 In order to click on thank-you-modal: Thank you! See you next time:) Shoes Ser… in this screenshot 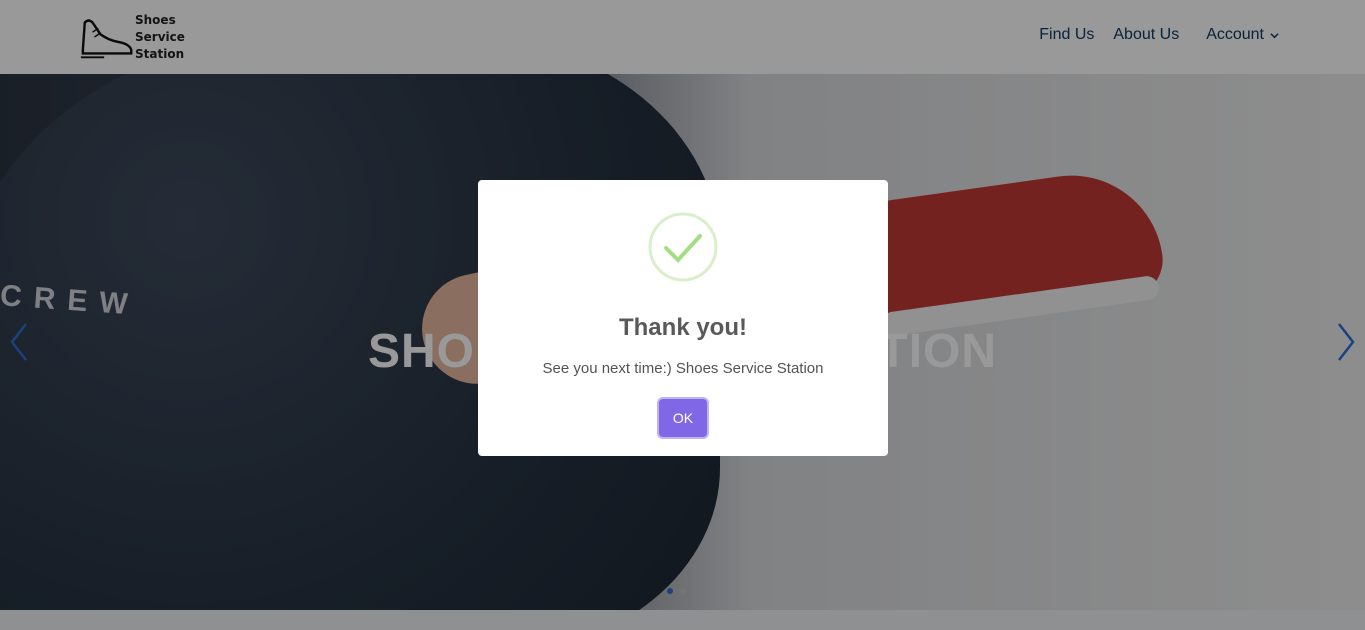, I will do `click(683, 318)`.